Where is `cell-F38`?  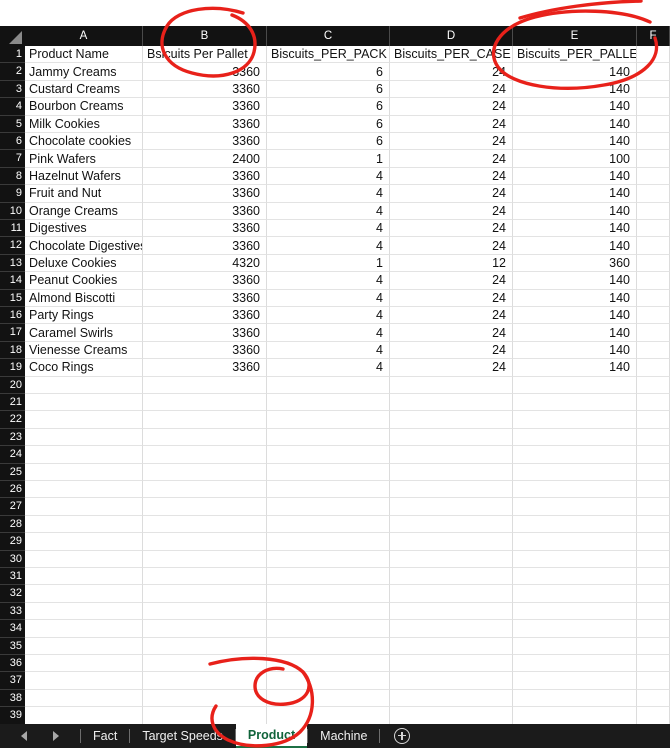
cell-F38 is located at coordinates (653, 698).